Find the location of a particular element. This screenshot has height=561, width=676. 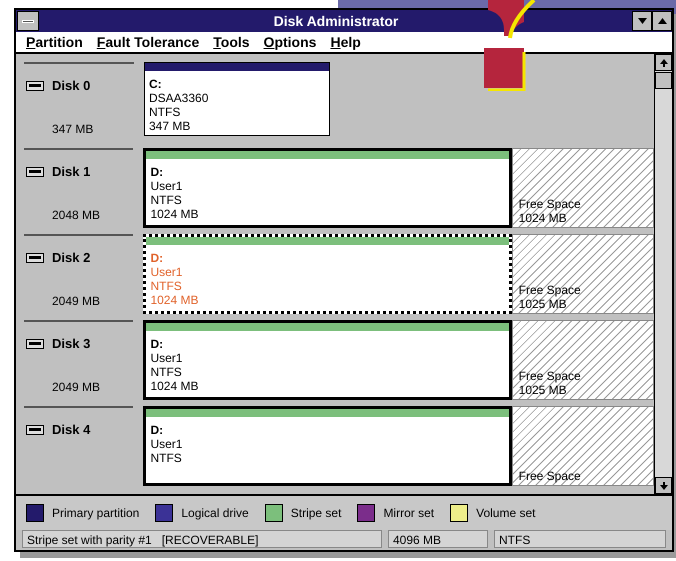

status-field: Stripe set with parity #1 [RECOVERABLE] is located at coordinates (202, 539).